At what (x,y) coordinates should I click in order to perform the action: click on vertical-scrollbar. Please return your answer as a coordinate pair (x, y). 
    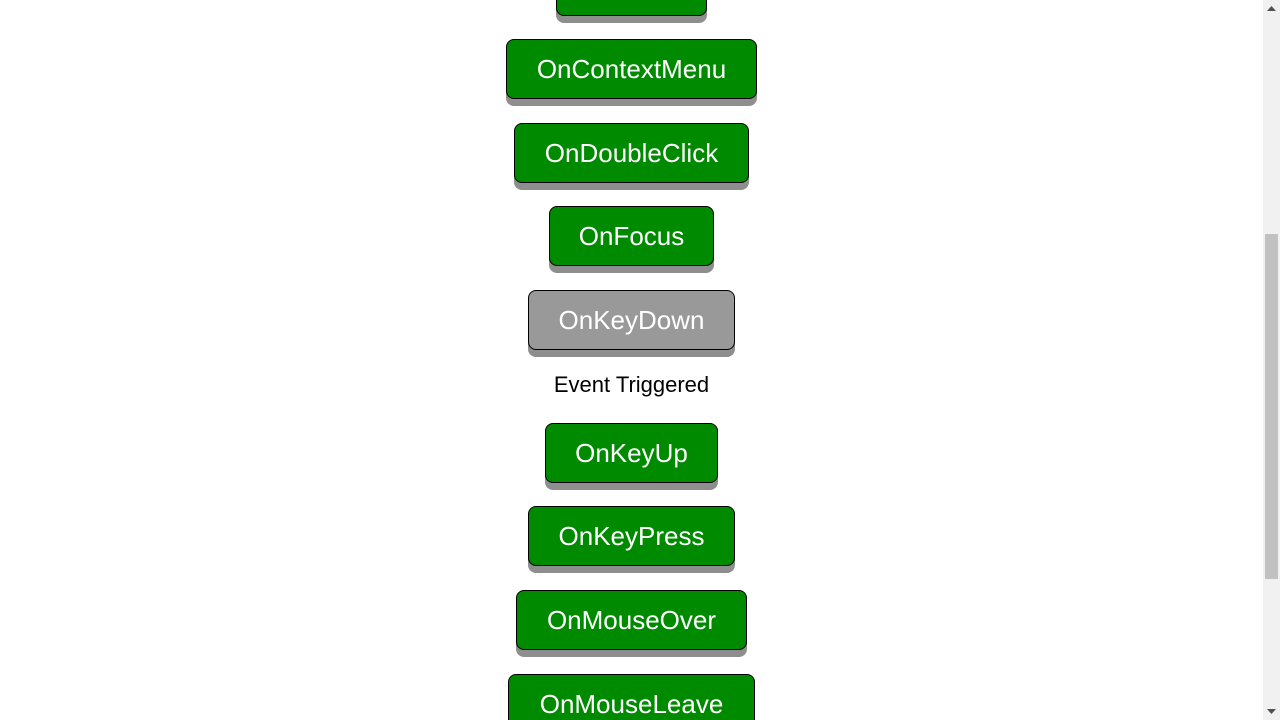
    Looking at the image, I should click on (1271, 360).